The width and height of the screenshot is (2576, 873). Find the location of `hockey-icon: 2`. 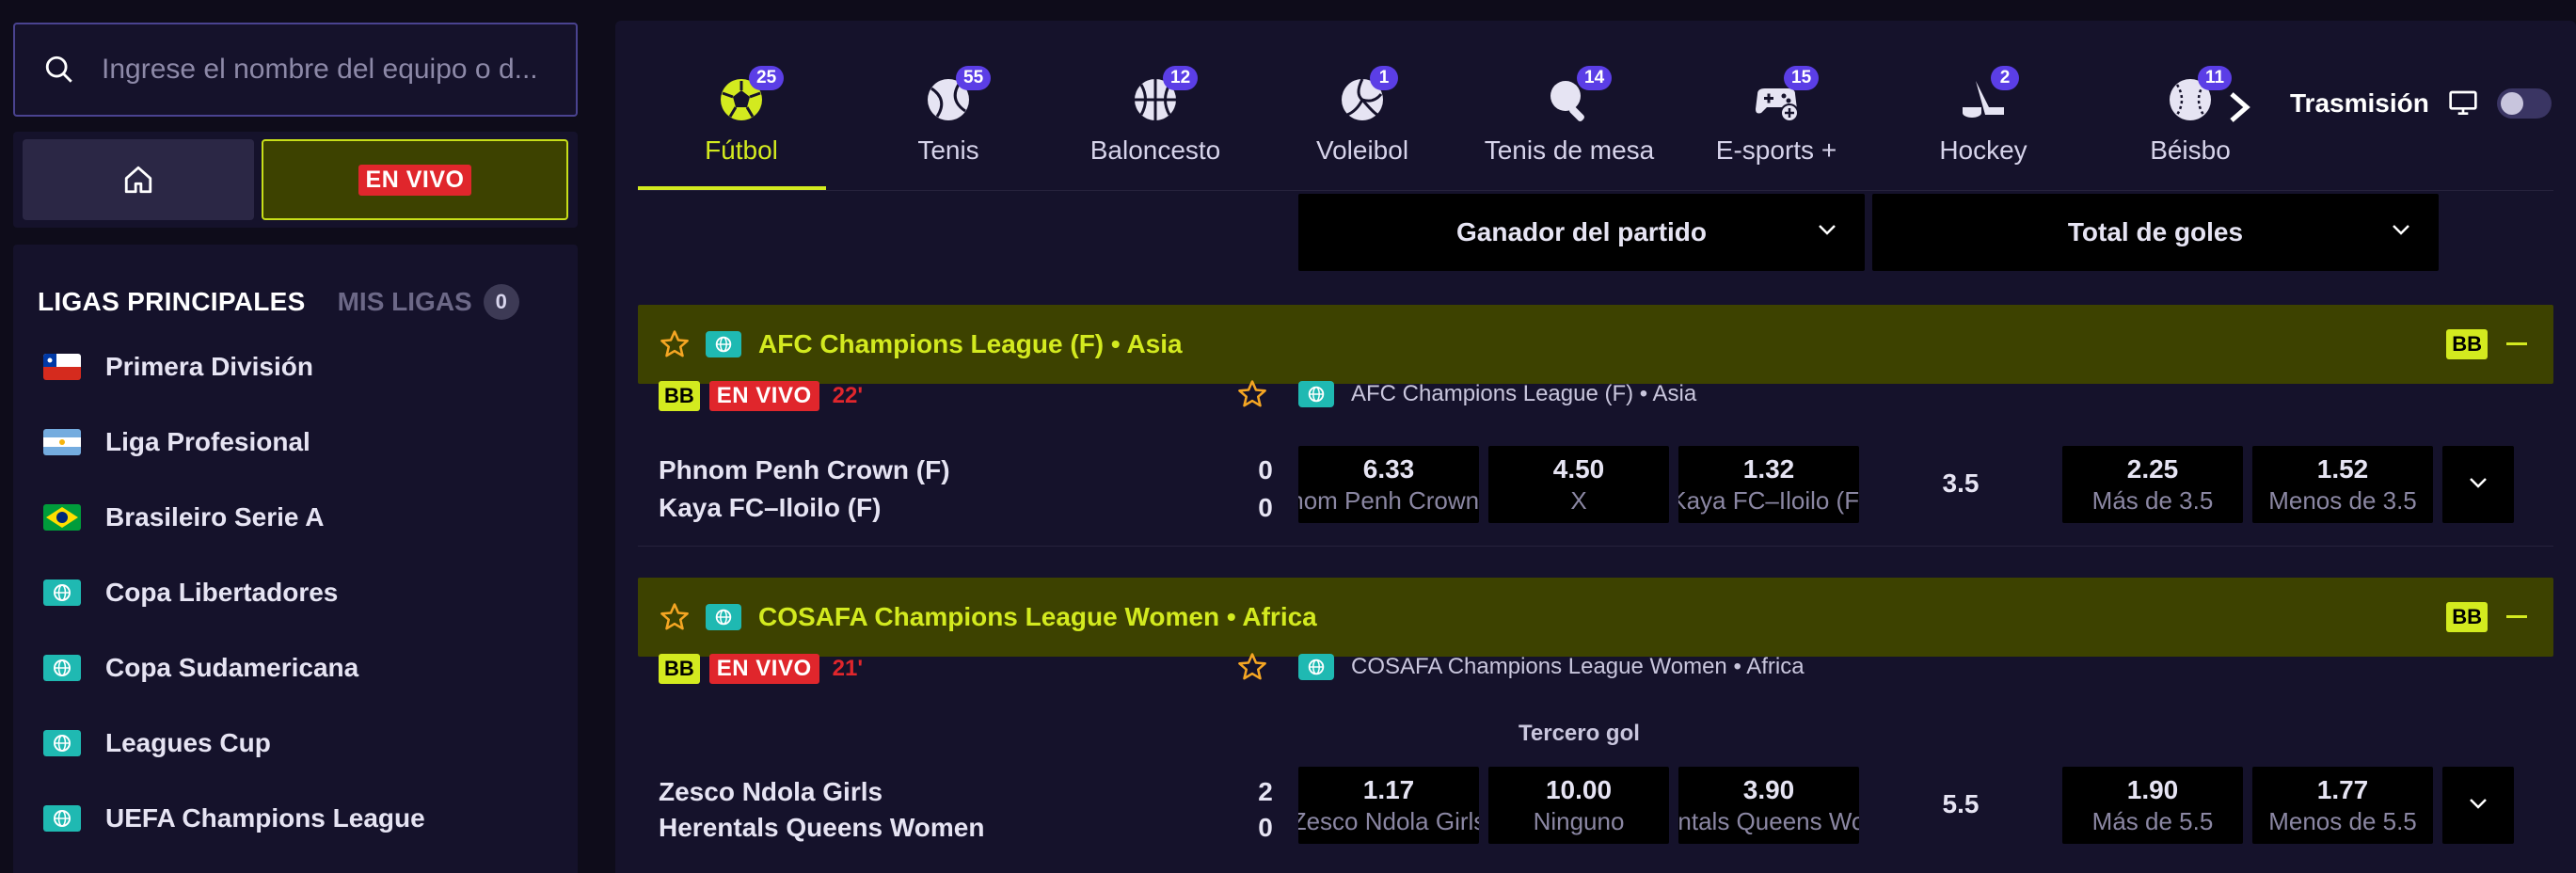

hockey-icon: 2 is located at coordinates (1988, 96).